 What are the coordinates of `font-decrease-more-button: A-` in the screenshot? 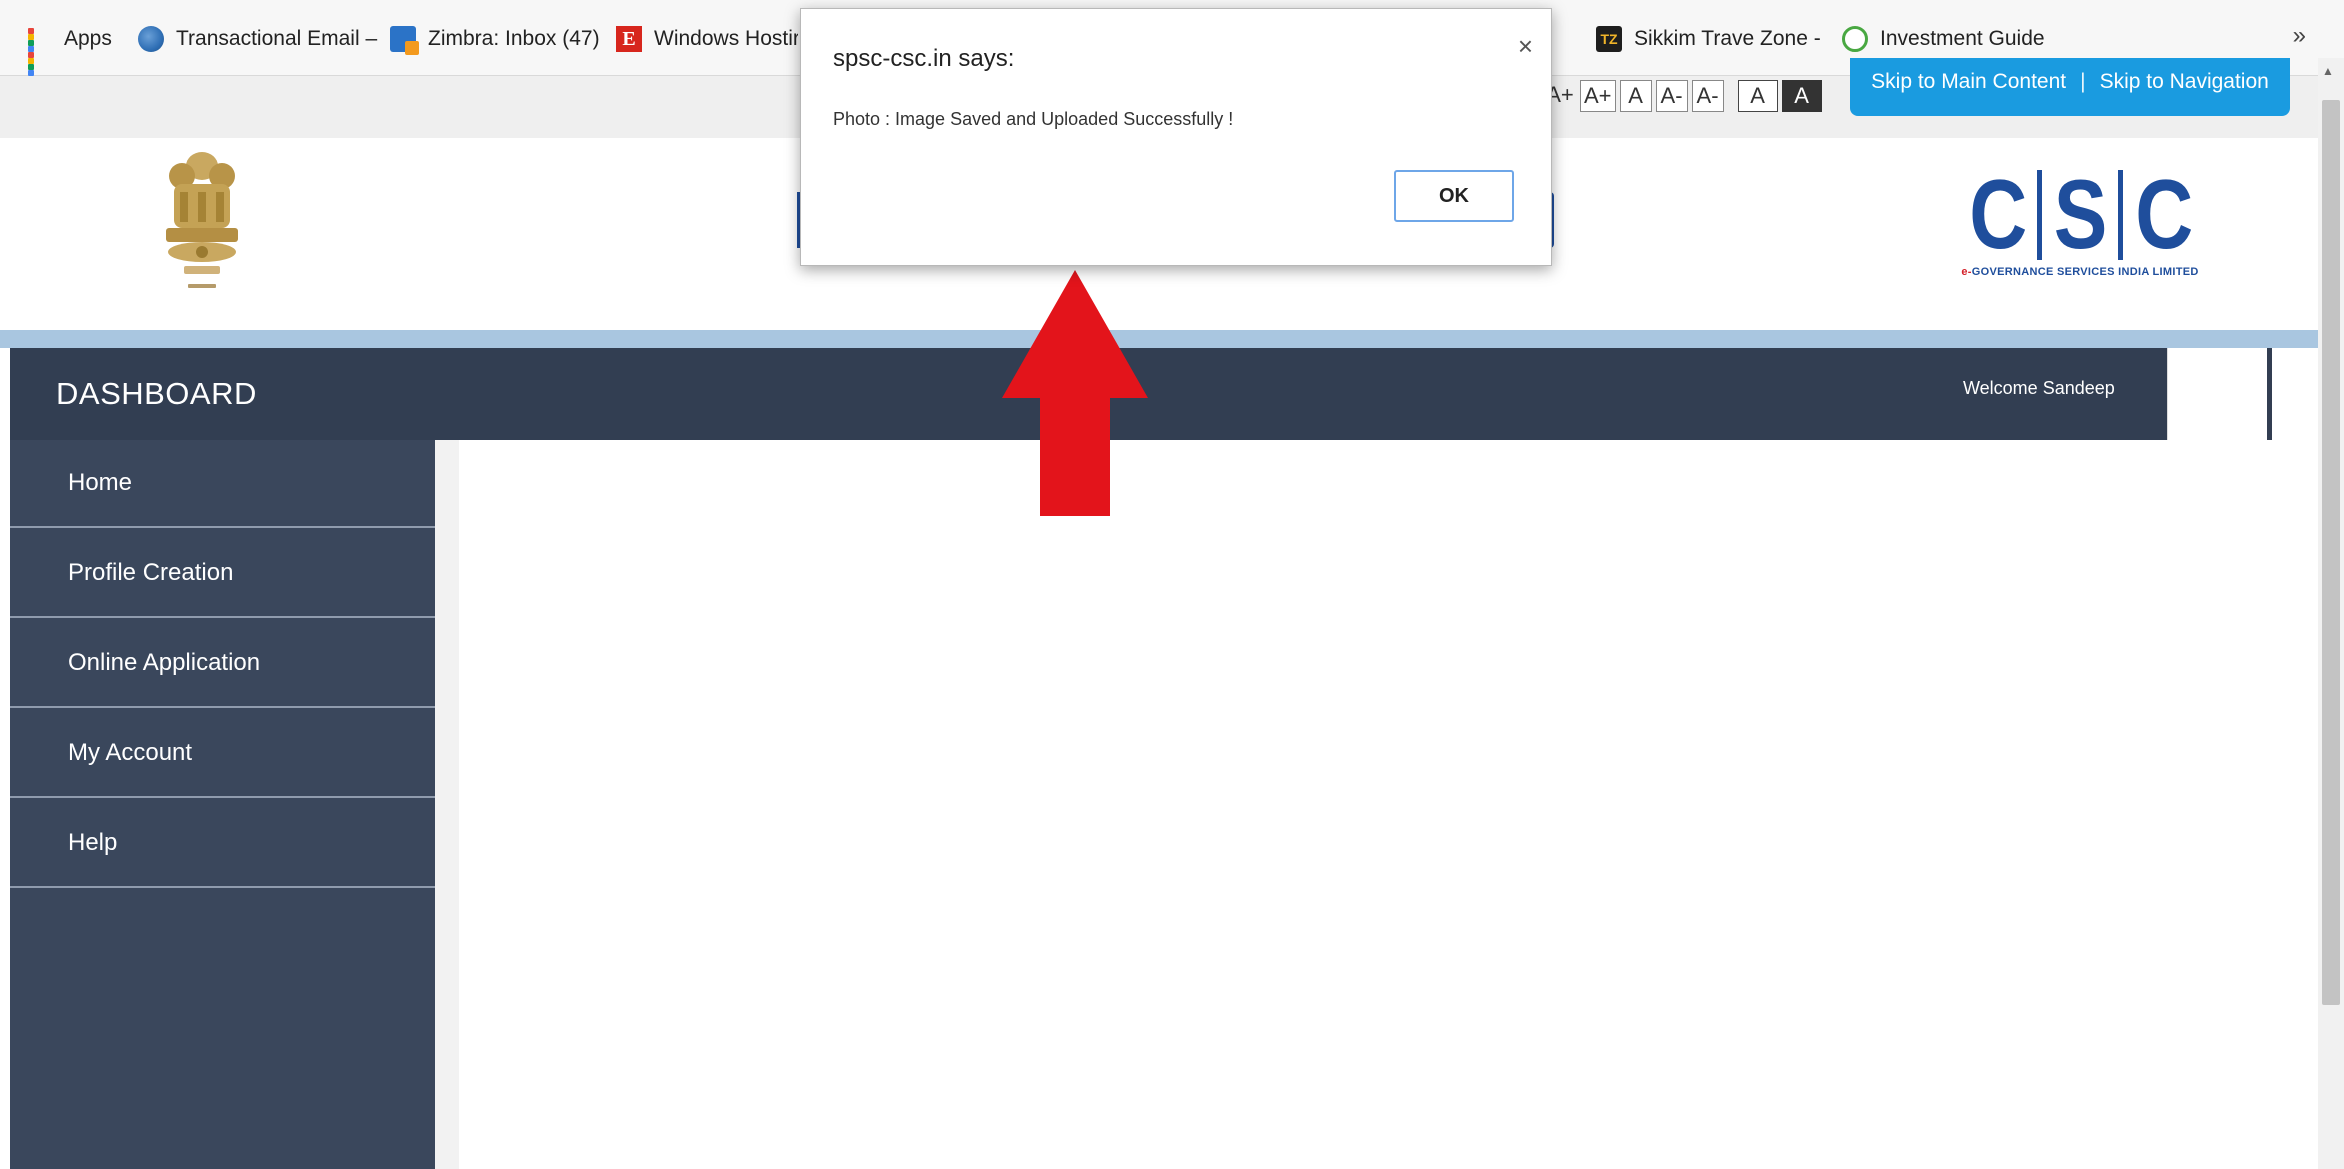 It's located at (1707, 96).